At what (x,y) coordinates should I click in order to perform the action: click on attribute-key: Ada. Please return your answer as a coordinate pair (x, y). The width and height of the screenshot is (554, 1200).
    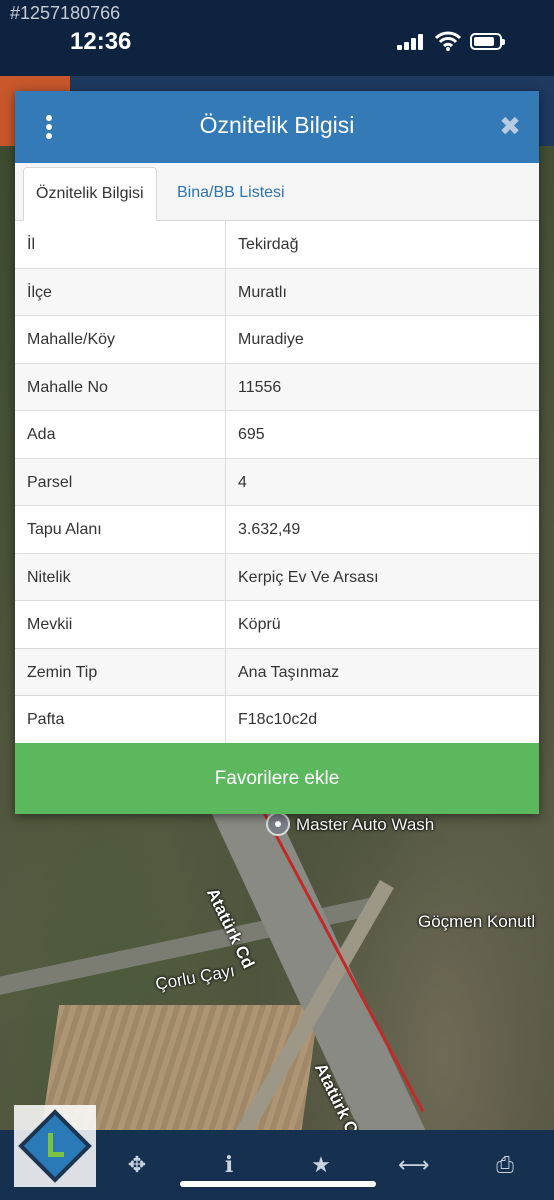
    Looking at the image, I should click on (120, 434).